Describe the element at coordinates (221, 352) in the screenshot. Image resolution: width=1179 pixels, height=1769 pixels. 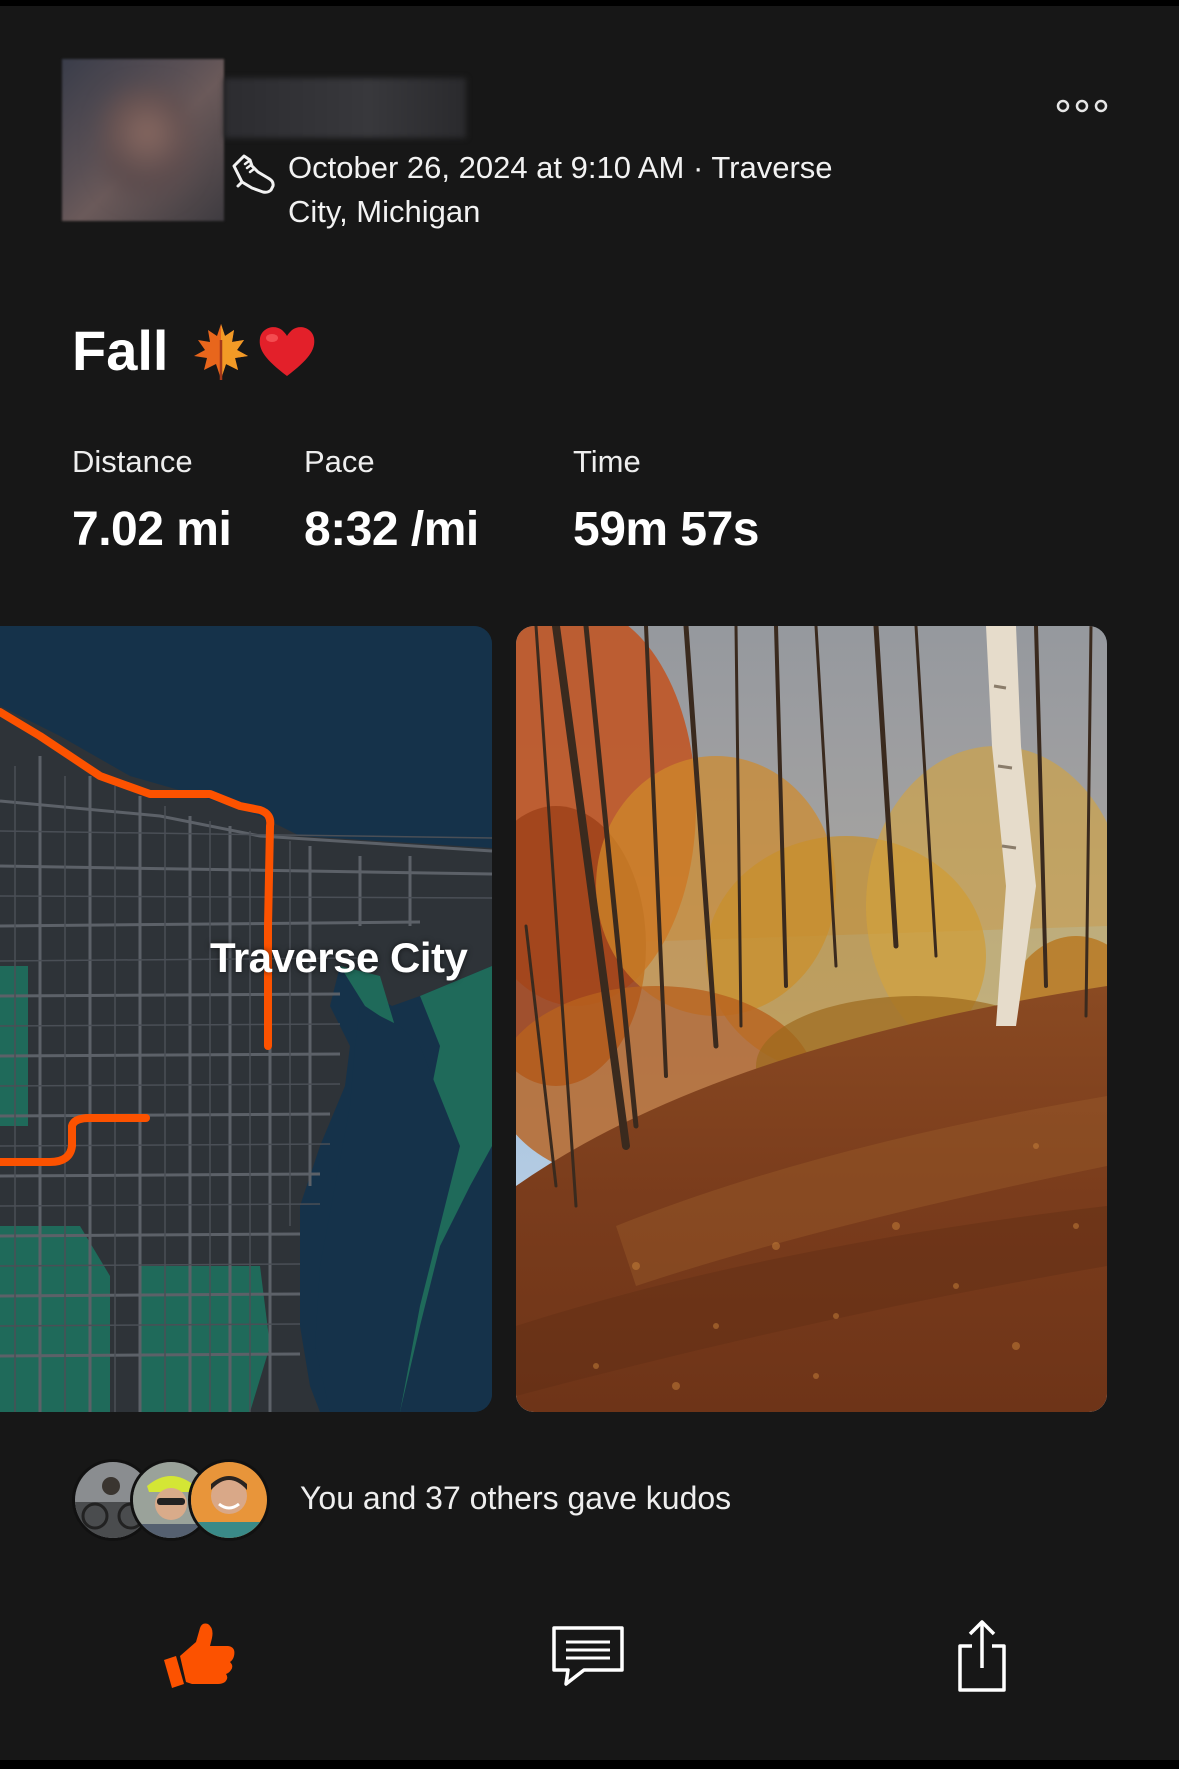
I see `maple-leaf-icon` at that location.